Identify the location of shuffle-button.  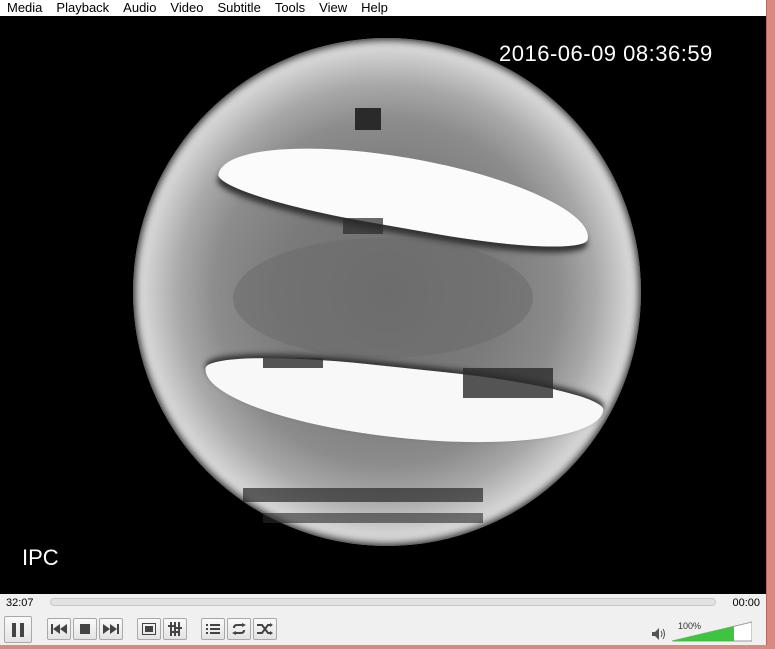
(265, 629).